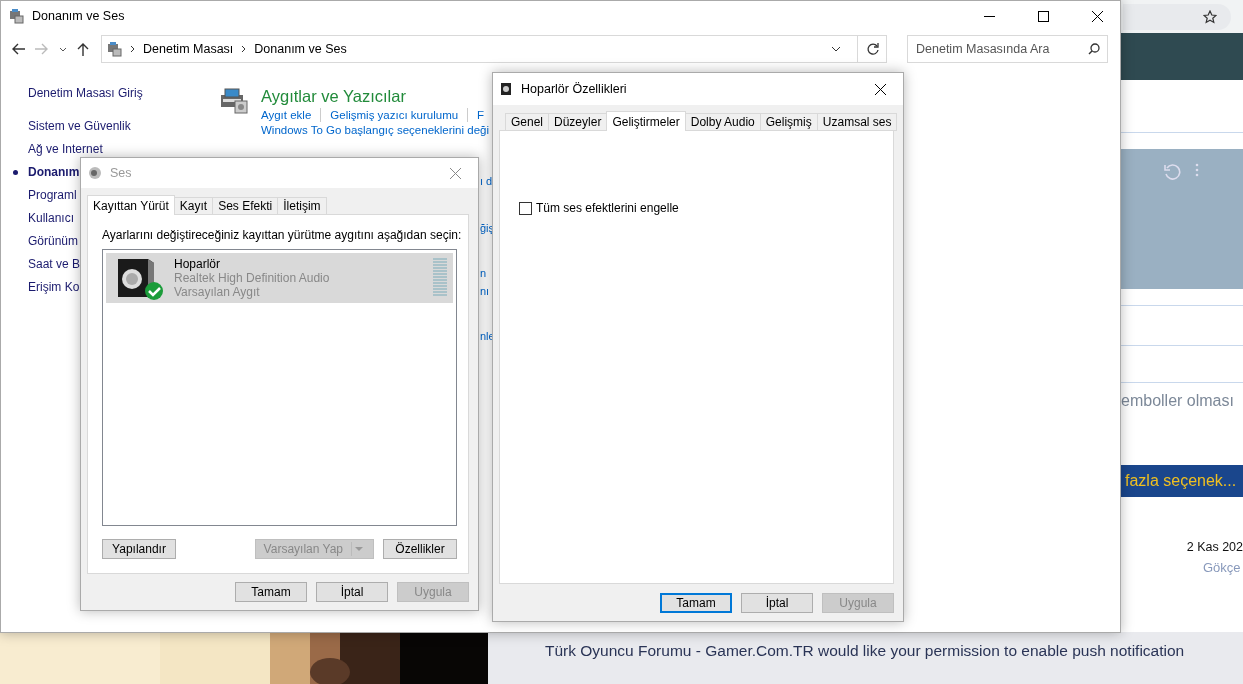 The height and width of the screenshot is (684, 1243). What do you see at coordinates (574, 89) in the screenshot?
I see `dialog-title: Hoparlör Özellikleri` at bounding box center [574, 89].